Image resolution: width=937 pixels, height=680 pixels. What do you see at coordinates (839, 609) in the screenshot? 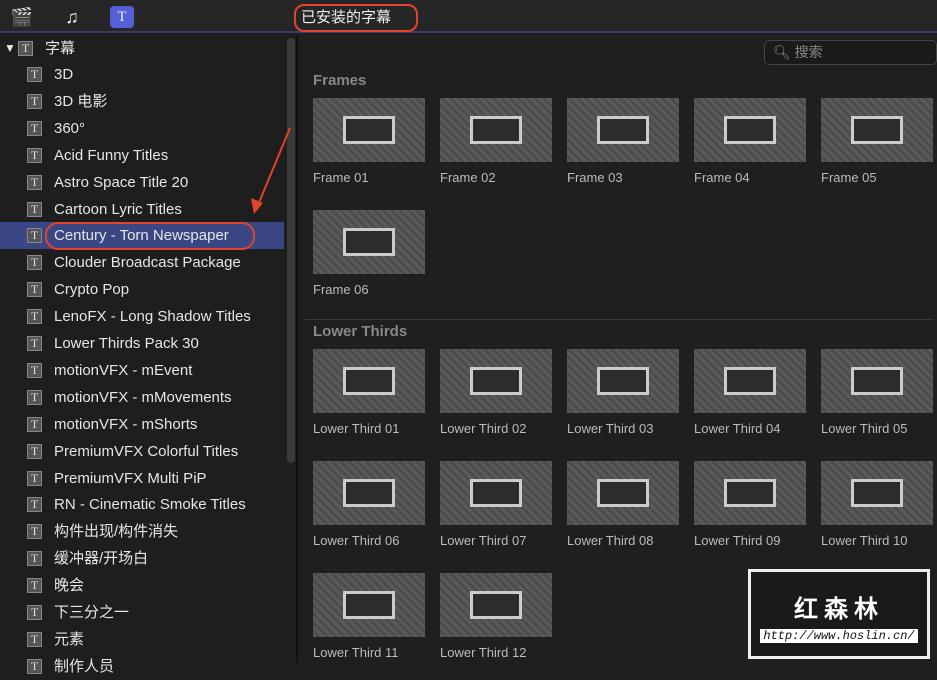
I see `watermark-name: 红森林` at bounding box center [839, 609].